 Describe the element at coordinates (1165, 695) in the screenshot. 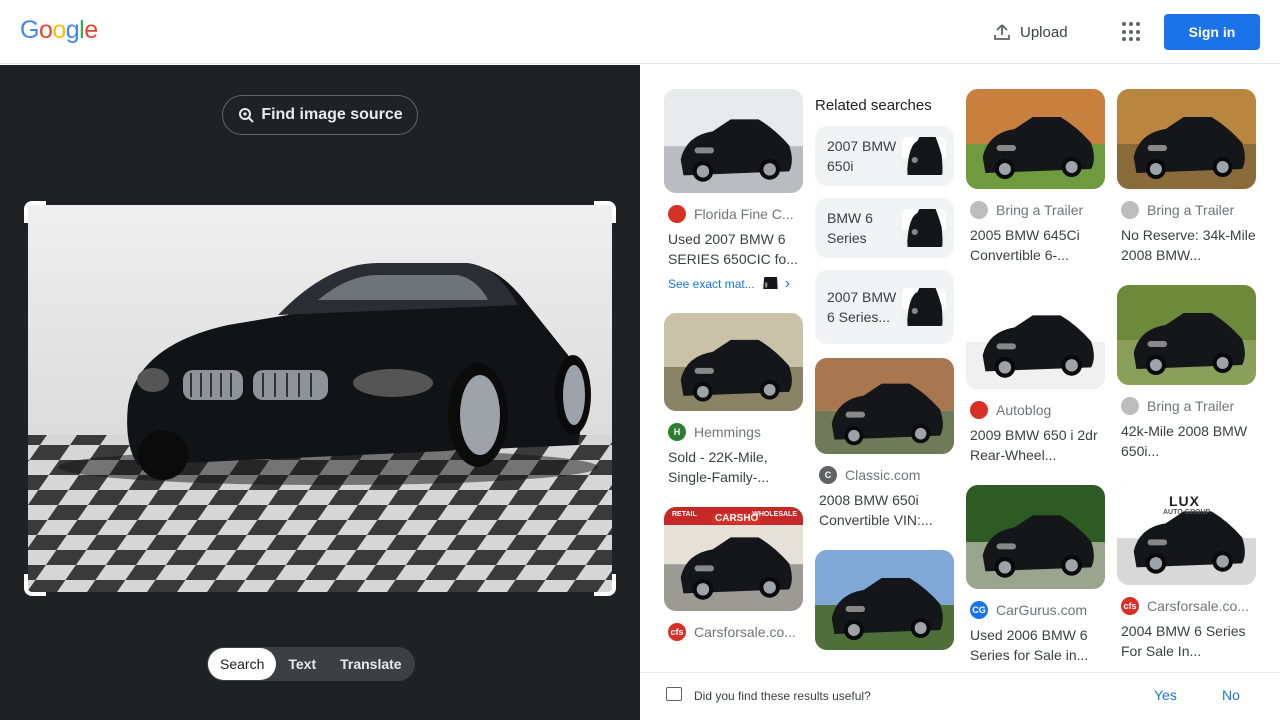

I see `feedback-yes-button: Yes` at that location.